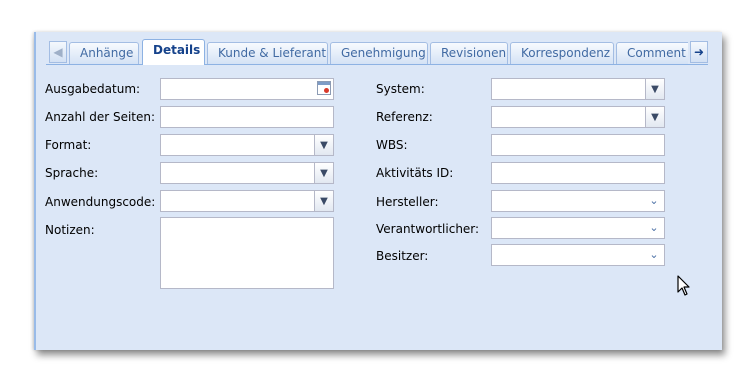  Describe the element at coordinates (428, 229) in the screenshot. I see `verantwortlicher-label: Verantwortlicher:` at that location.